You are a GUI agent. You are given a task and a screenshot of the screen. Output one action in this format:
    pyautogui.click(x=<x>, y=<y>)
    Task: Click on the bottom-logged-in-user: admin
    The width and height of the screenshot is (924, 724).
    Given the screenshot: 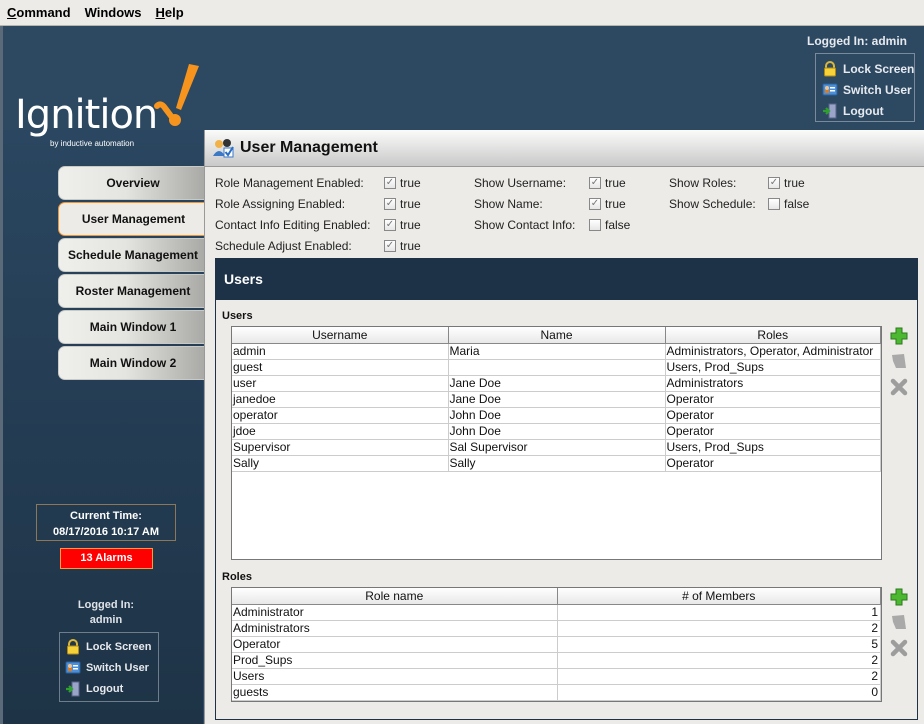 What is the action you would take?
    pyautogui.click(x=106, y=620)
    